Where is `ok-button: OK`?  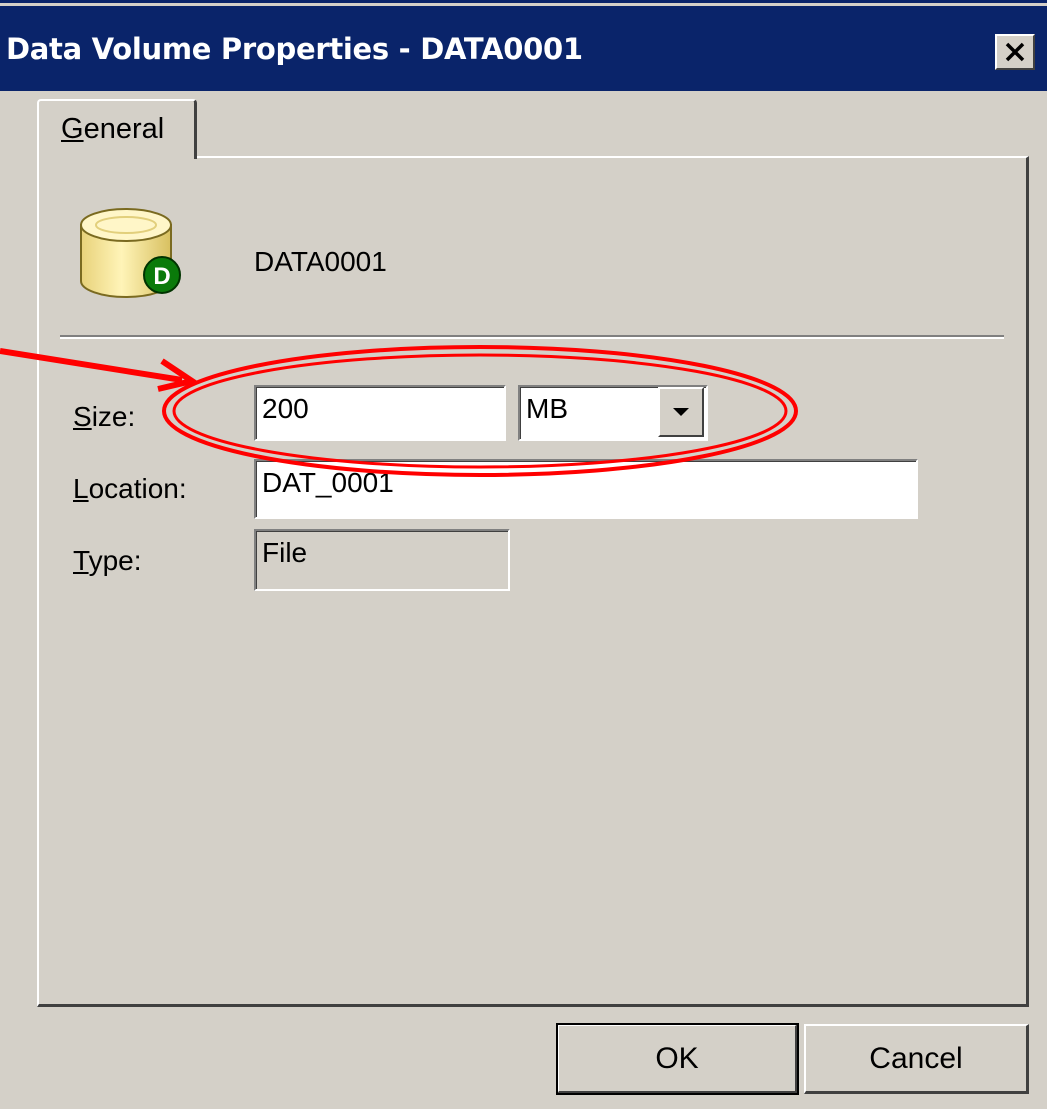
ok-button: OK is located at coordinates (677, 1059).